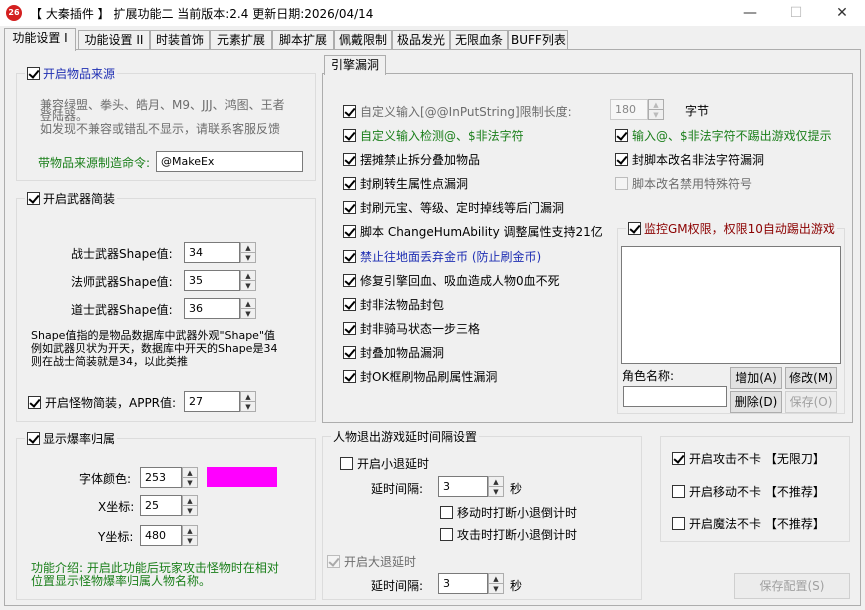 The height and width of the screenshot is (610, 865). I want to click on engine-option-row: 封非法物品封包, so click(393, 304).